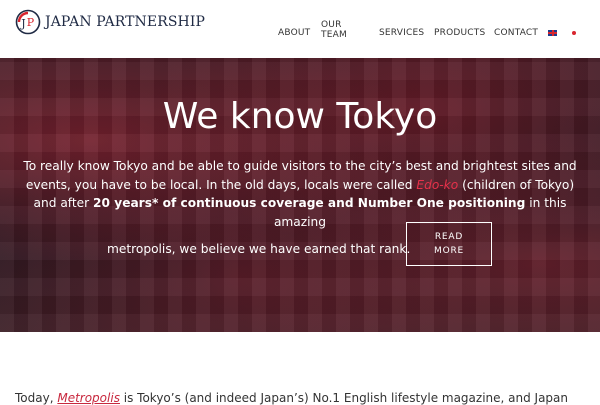  I want to click on intro-start: Today,, so click(36, 398).